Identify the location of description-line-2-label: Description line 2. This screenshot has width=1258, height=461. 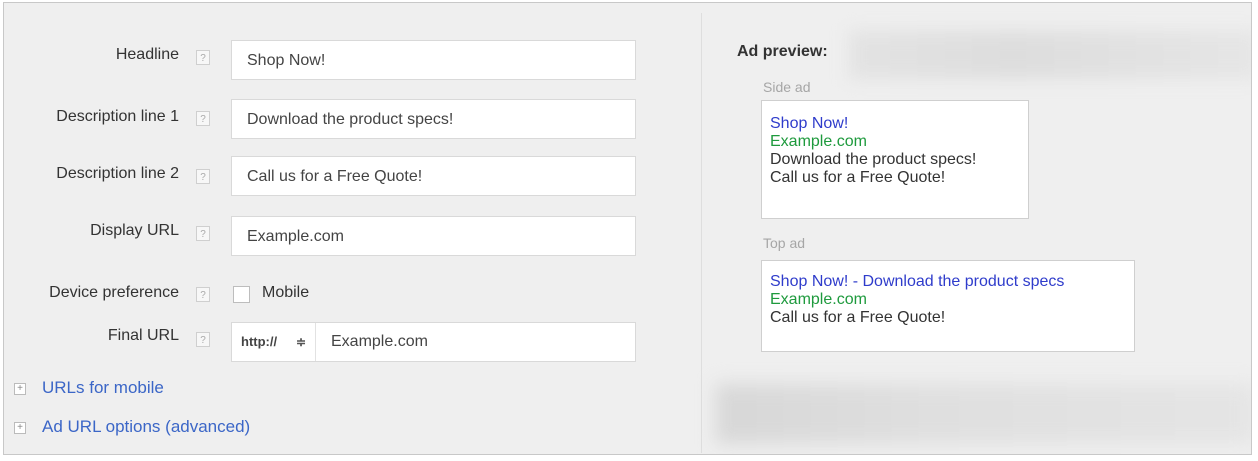
(117, 173).